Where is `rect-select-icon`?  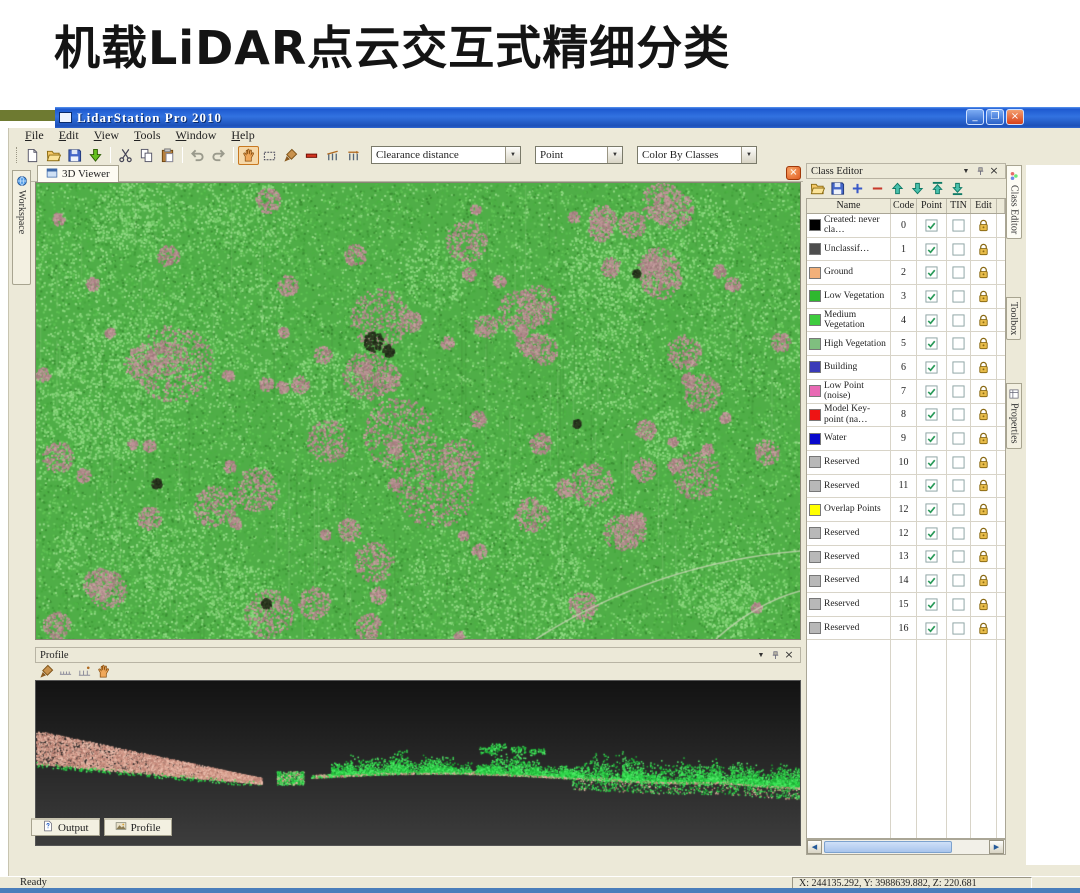 rect-select-icon is located at coordinates (269, 155).